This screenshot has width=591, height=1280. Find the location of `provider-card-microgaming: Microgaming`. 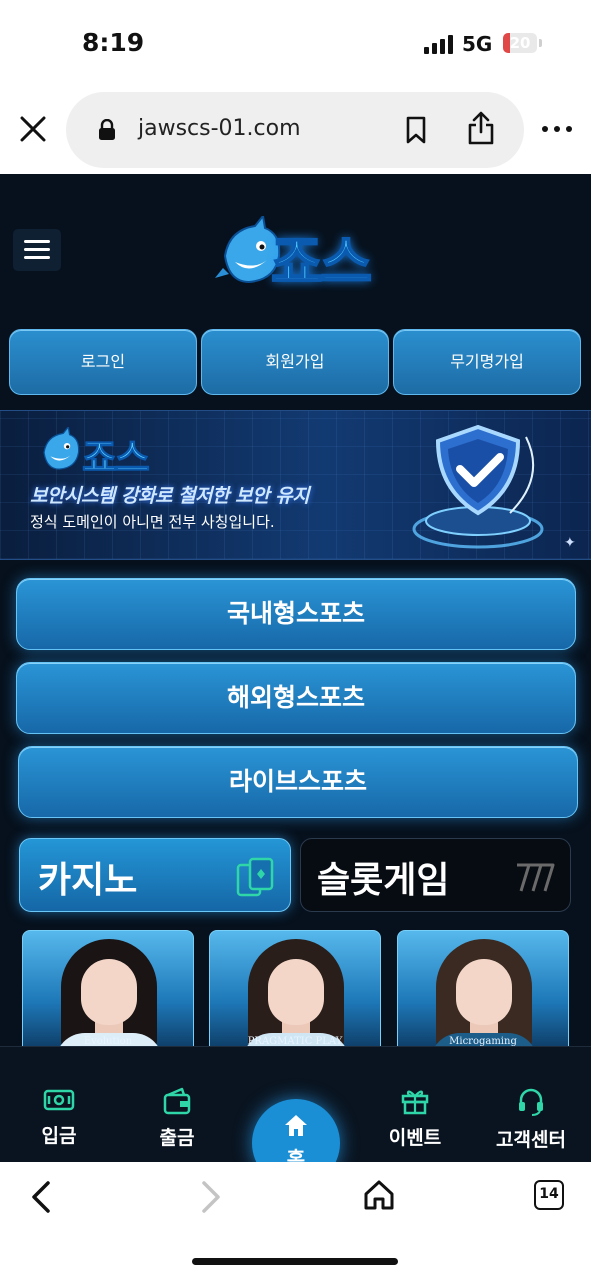

provider-card-microgaming: Microgaming is located at coordinates (483, 990).